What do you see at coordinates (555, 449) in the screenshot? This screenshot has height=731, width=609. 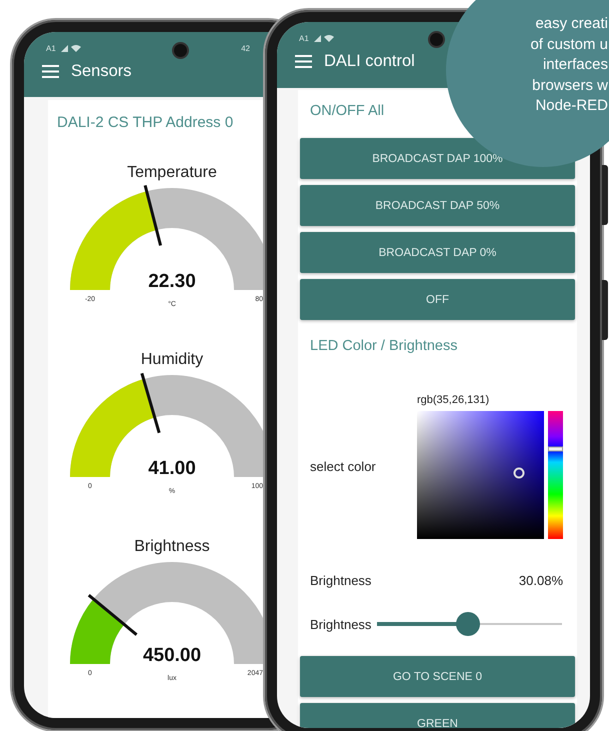 I see `hue-handle` at bounding box center [555, 449].